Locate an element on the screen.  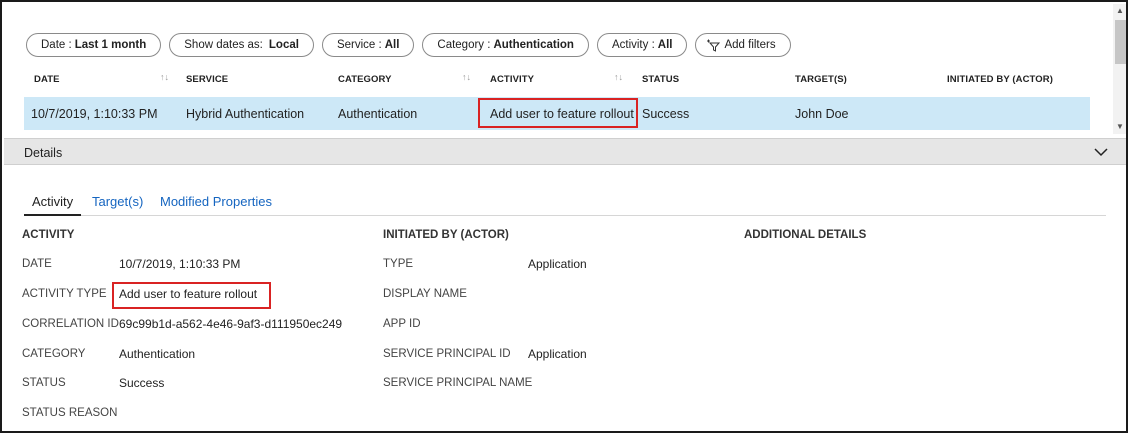
show-dates-pill: Show dates as: Local is located at coordinates (241, 45).